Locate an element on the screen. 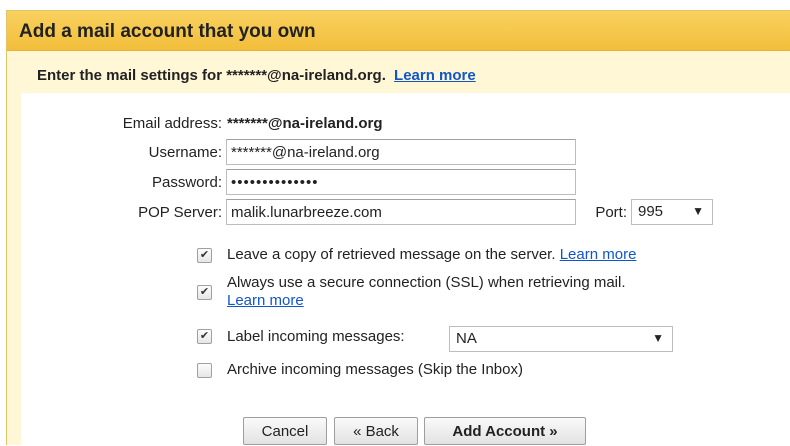 The image size is (790, 446). username-input is located at coordinates (401, 152).